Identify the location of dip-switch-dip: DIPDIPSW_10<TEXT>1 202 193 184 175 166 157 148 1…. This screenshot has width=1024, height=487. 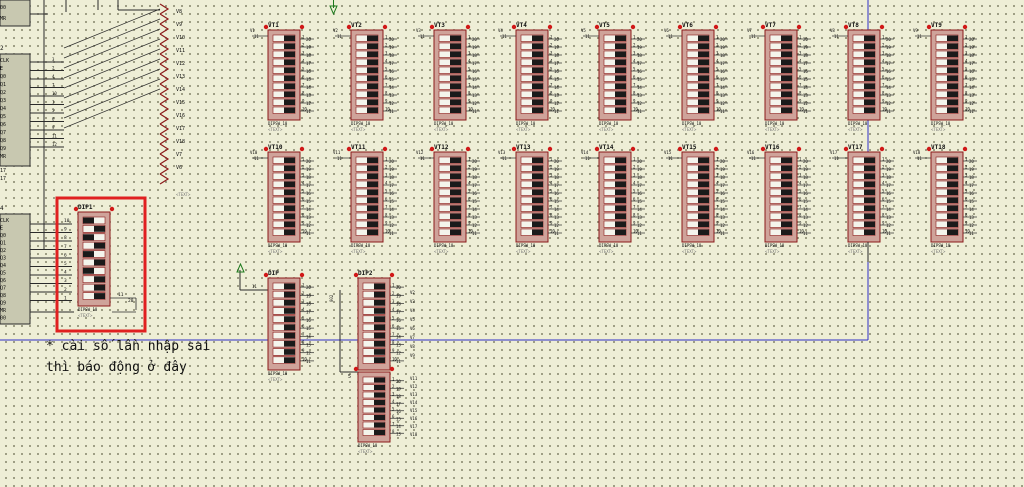
(288, 326).